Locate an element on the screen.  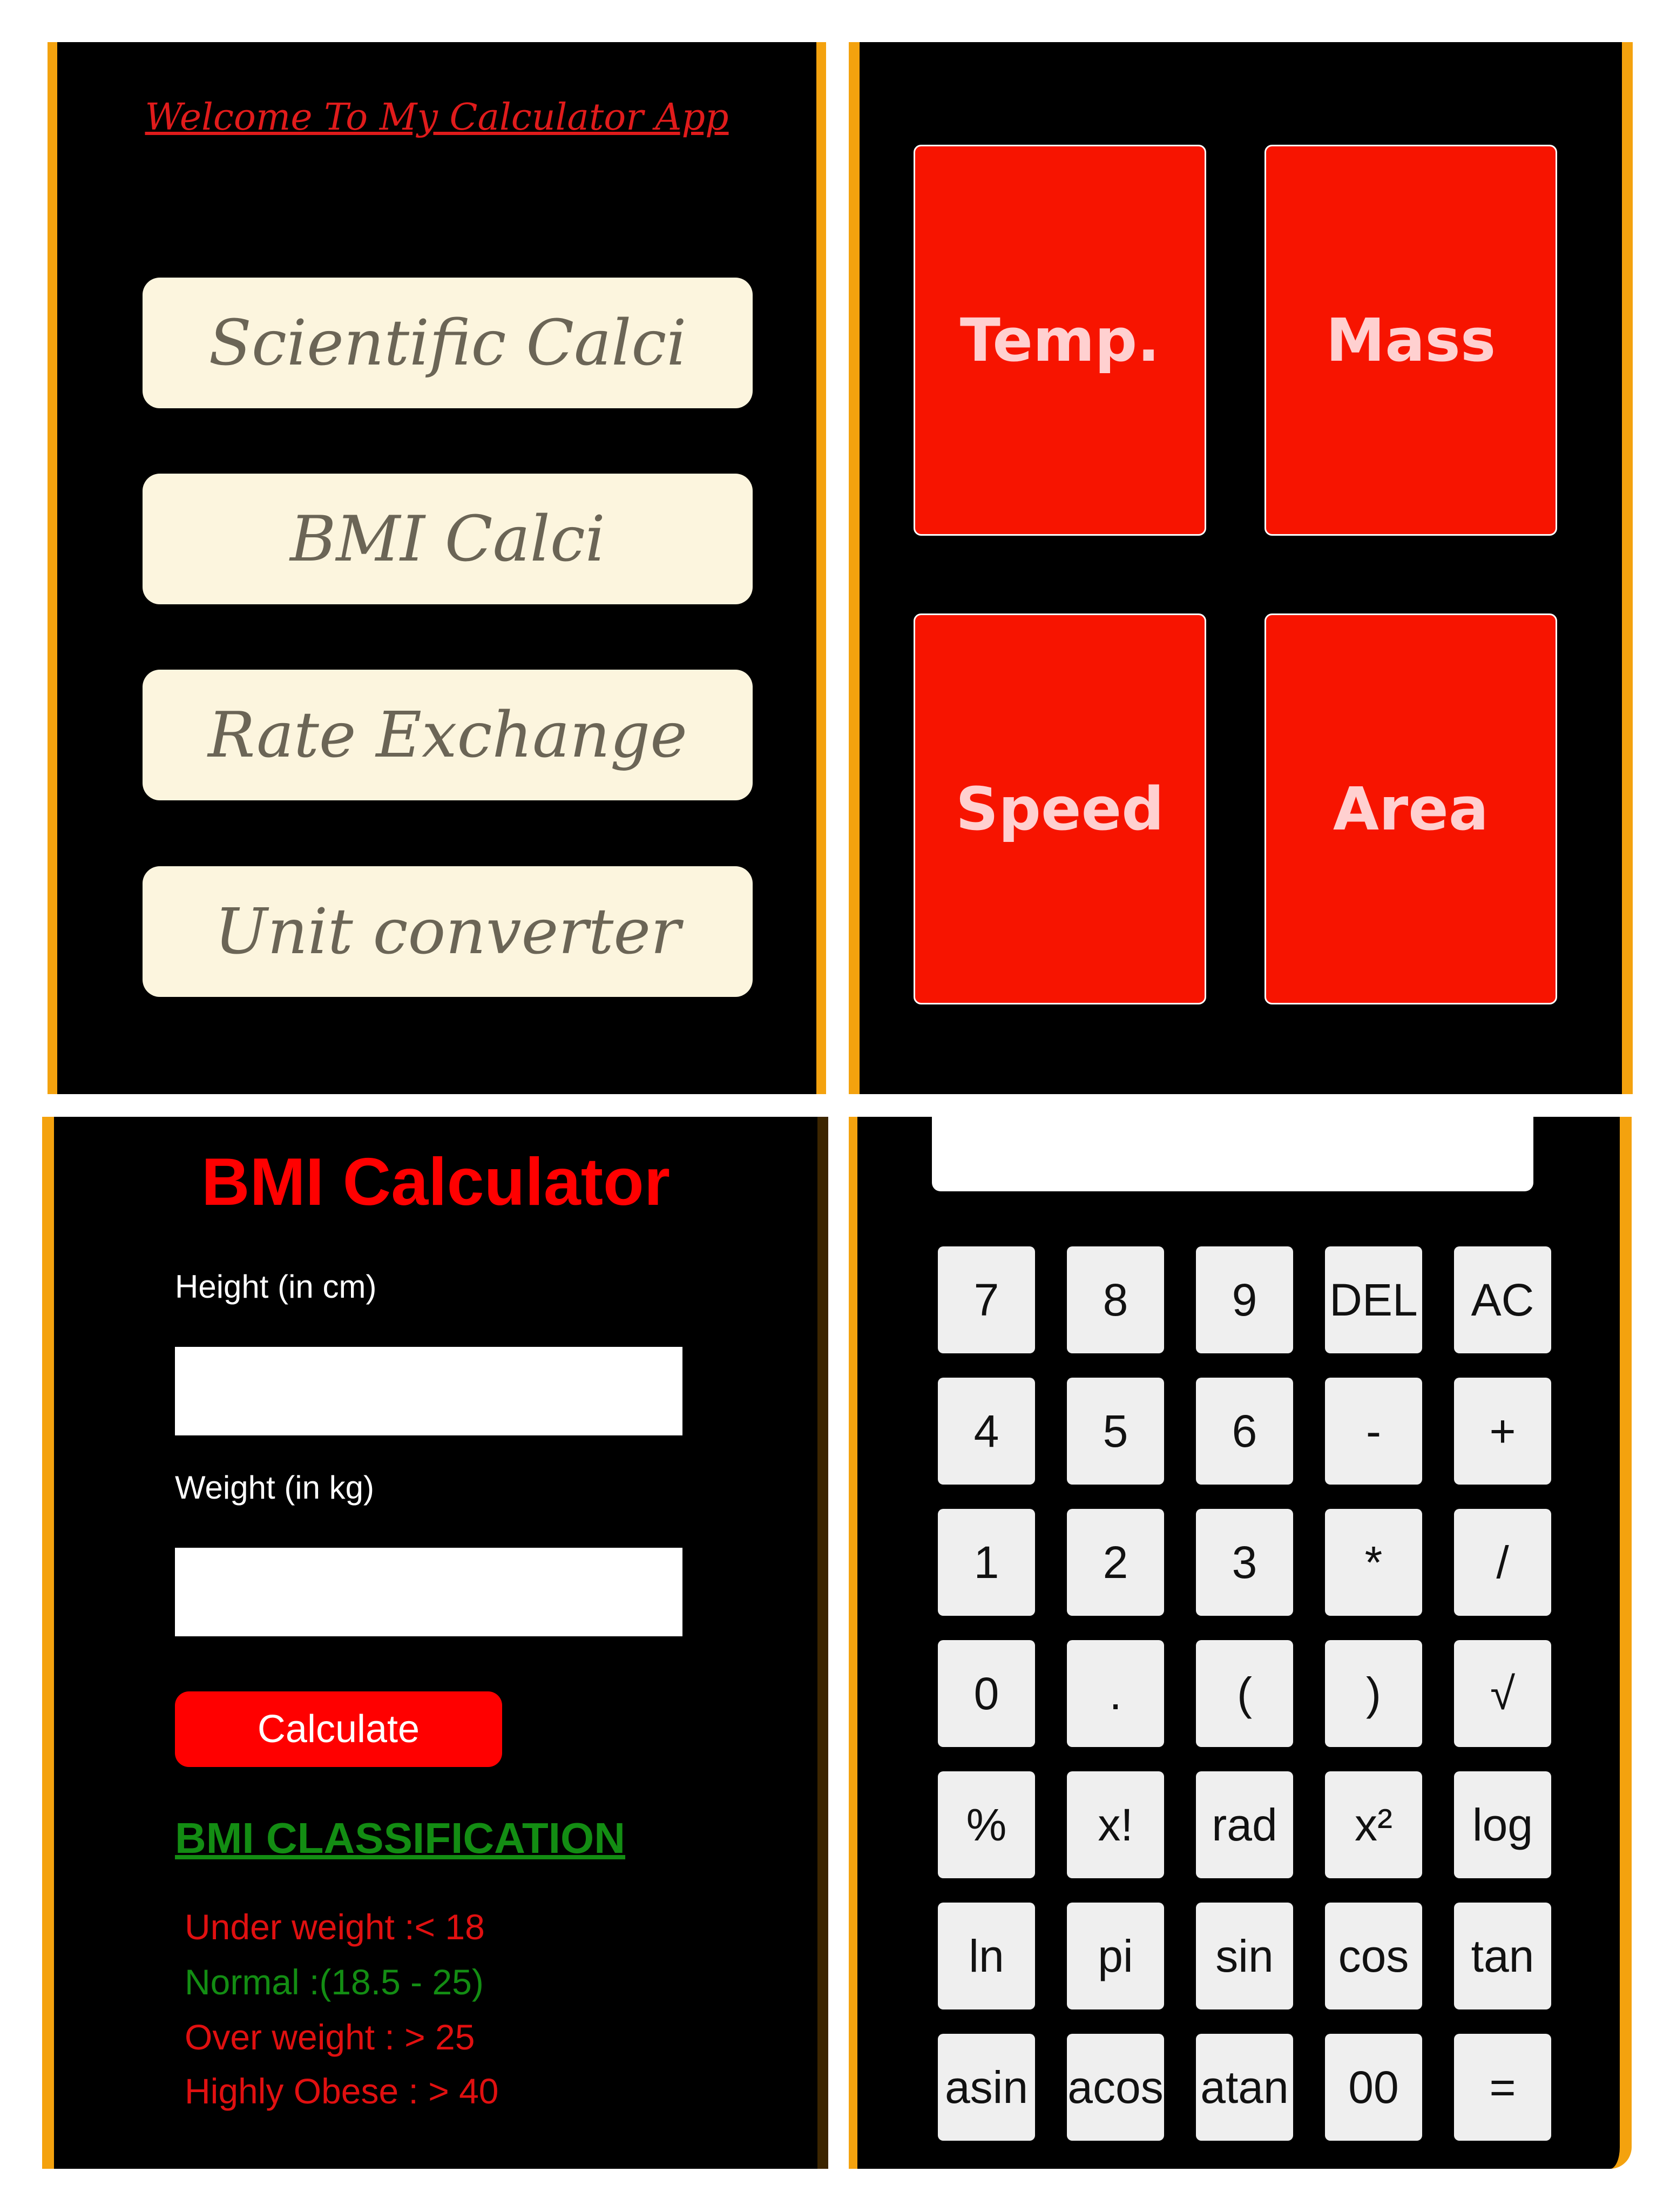
rad-key: rad is located at coordinates (1245, 1824).